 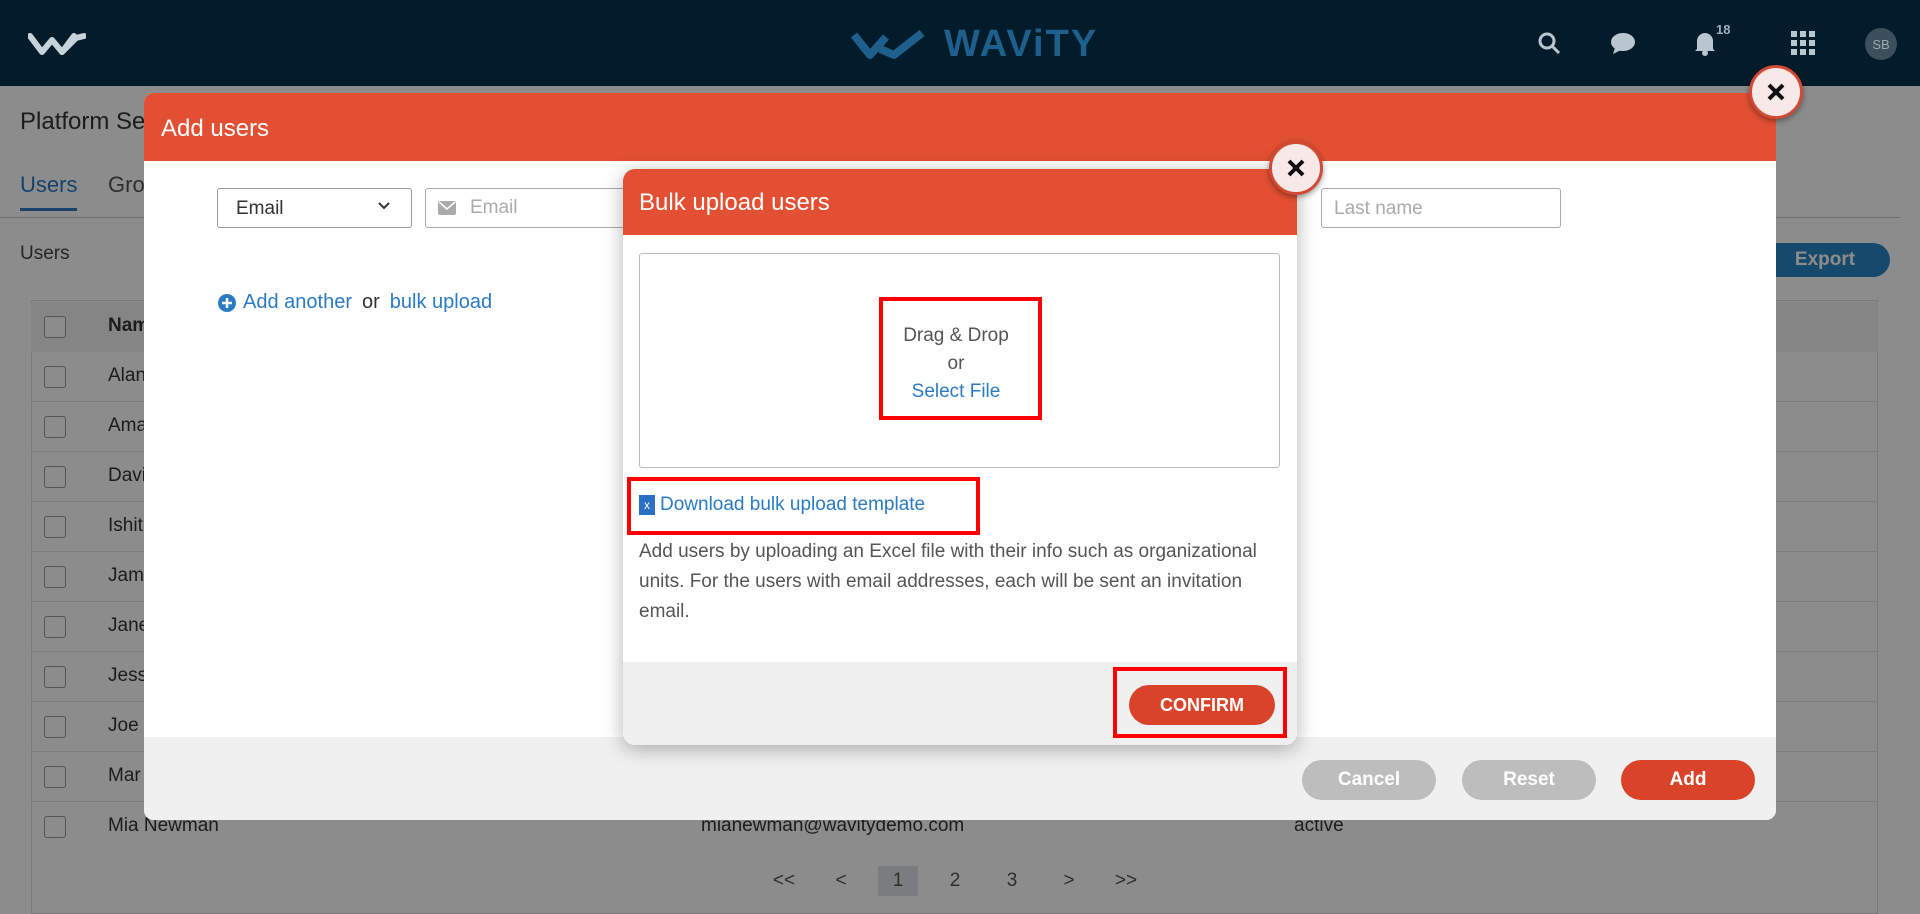 What do you see at coordinates (494, 207) in the screenshot?
I see `email-placeholder: Email` at bounding box center [494, 207].